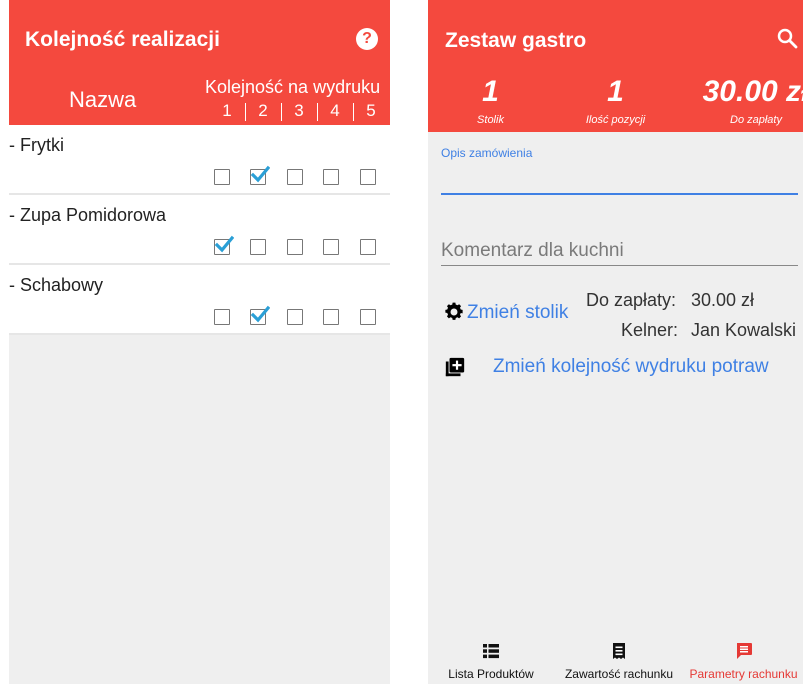  What do you see at coordinates (88, 215) in the screenshot?
I see `product-name: - Zupa Pomidorowa` at bounding box center [88, 215].